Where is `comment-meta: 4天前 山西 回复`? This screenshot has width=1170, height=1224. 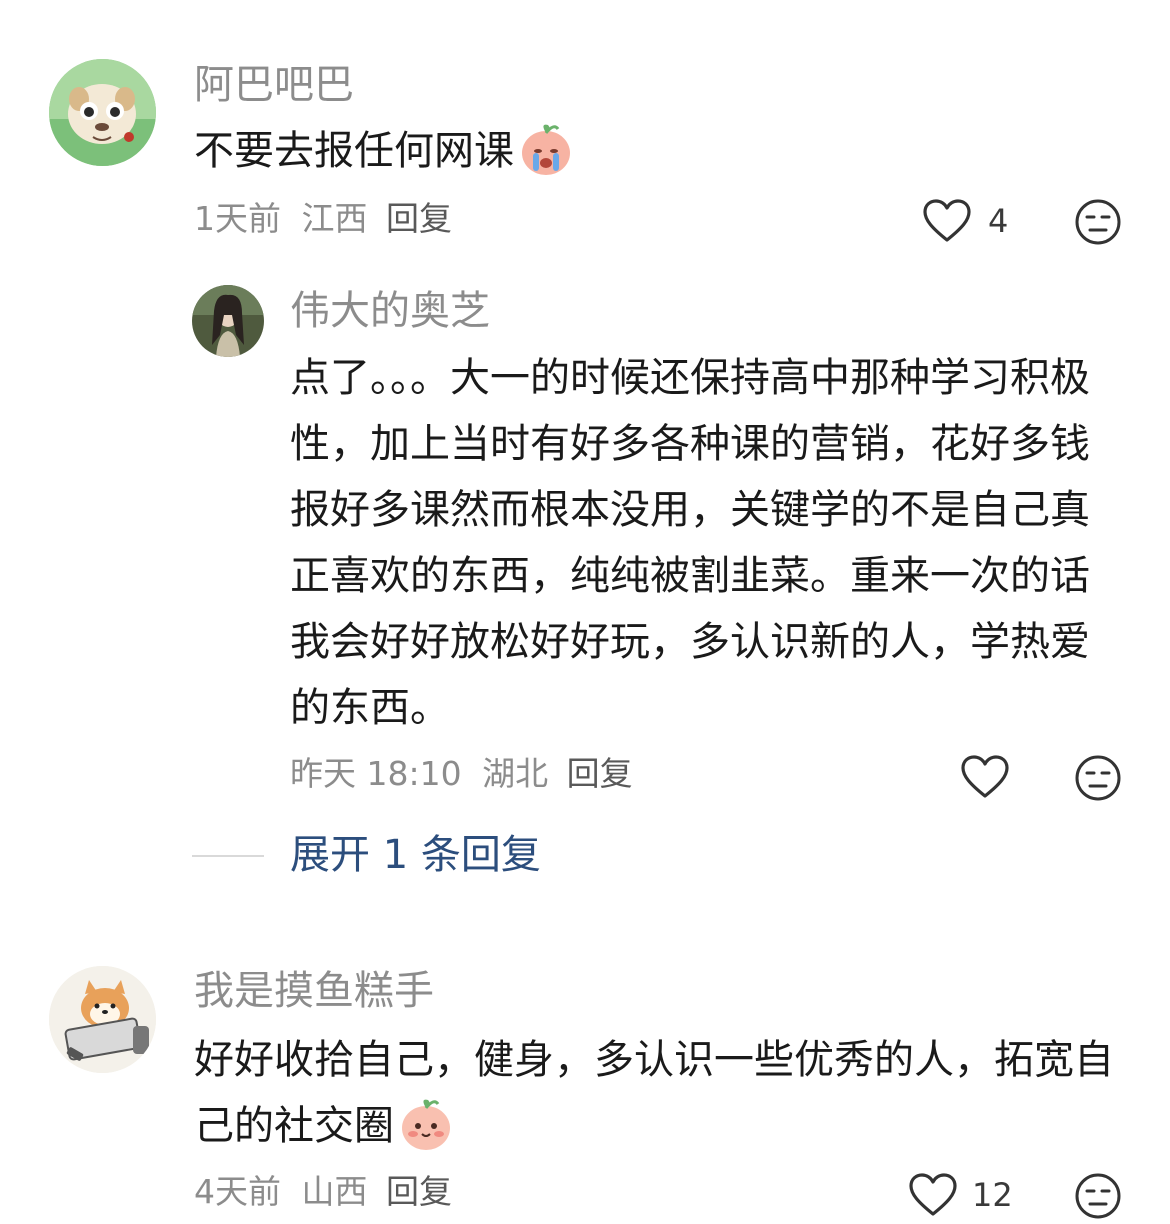
comment-meta: 4天前 山西 回复 is located at coordinates (323, 1192).